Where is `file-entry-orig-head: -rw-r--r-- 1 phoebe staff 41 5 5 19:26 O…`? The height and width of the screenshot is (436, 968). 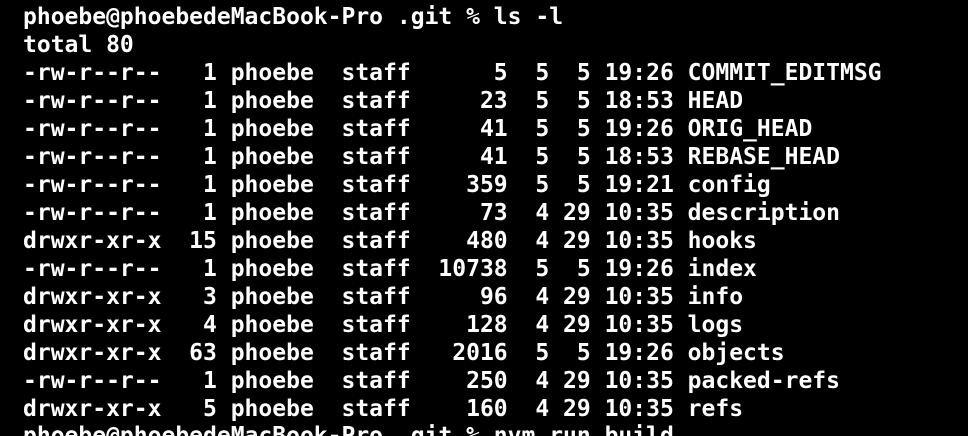
file-entry-orig-head: -rw-r--r-- 1 phoebe staff 41 5 5 19:26 O… is located at coordinates (418, 129).